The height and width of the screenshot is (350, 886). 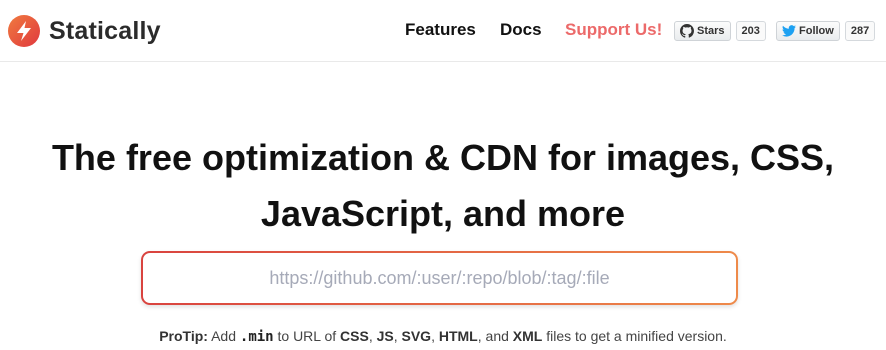 I want to click on twitter-follow-button: Follow, so click(x=808, y=31).